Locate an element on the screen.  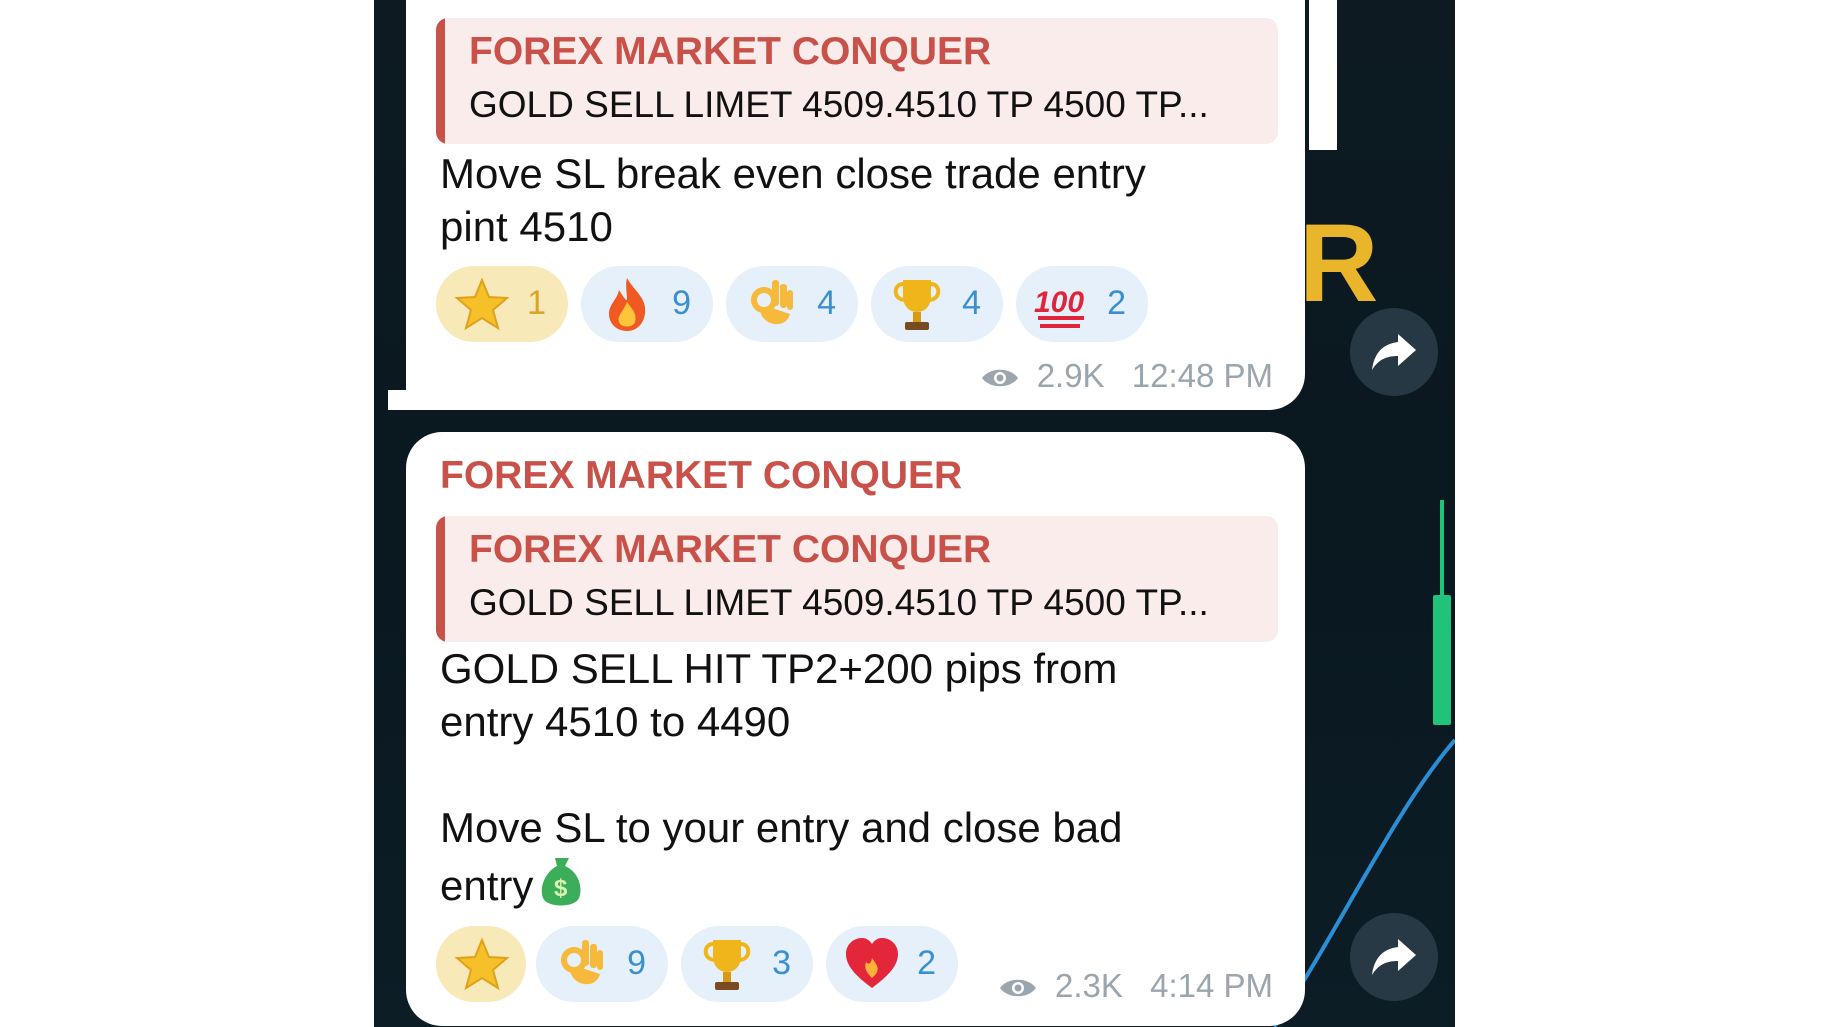
hundred-points-icon: 100 is located at coordinates (1059, 307).